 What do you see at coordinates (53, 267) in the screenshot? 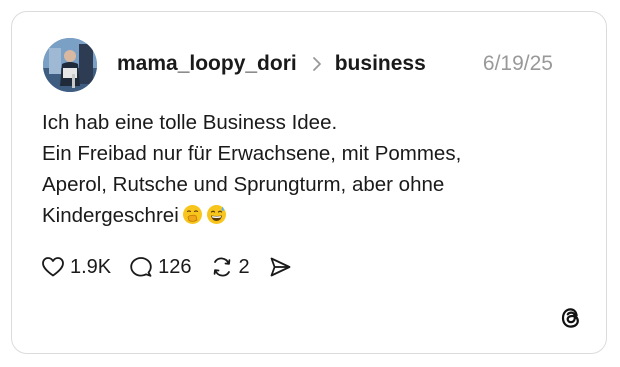
I see `heart-icon` at bounding box center [53, 267].